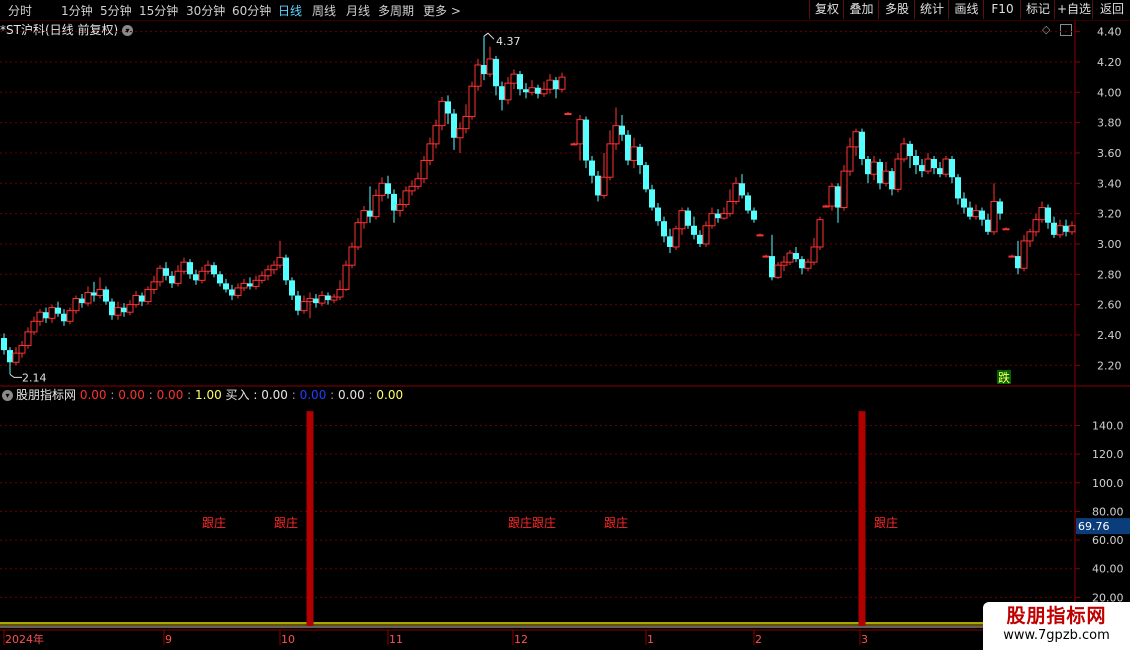 The image size is (1130, 650). What do you see at coordinates (251, 10) in the screenshot?
I see `period-tab-5: 60分钟` at bounding box center [251, 10].